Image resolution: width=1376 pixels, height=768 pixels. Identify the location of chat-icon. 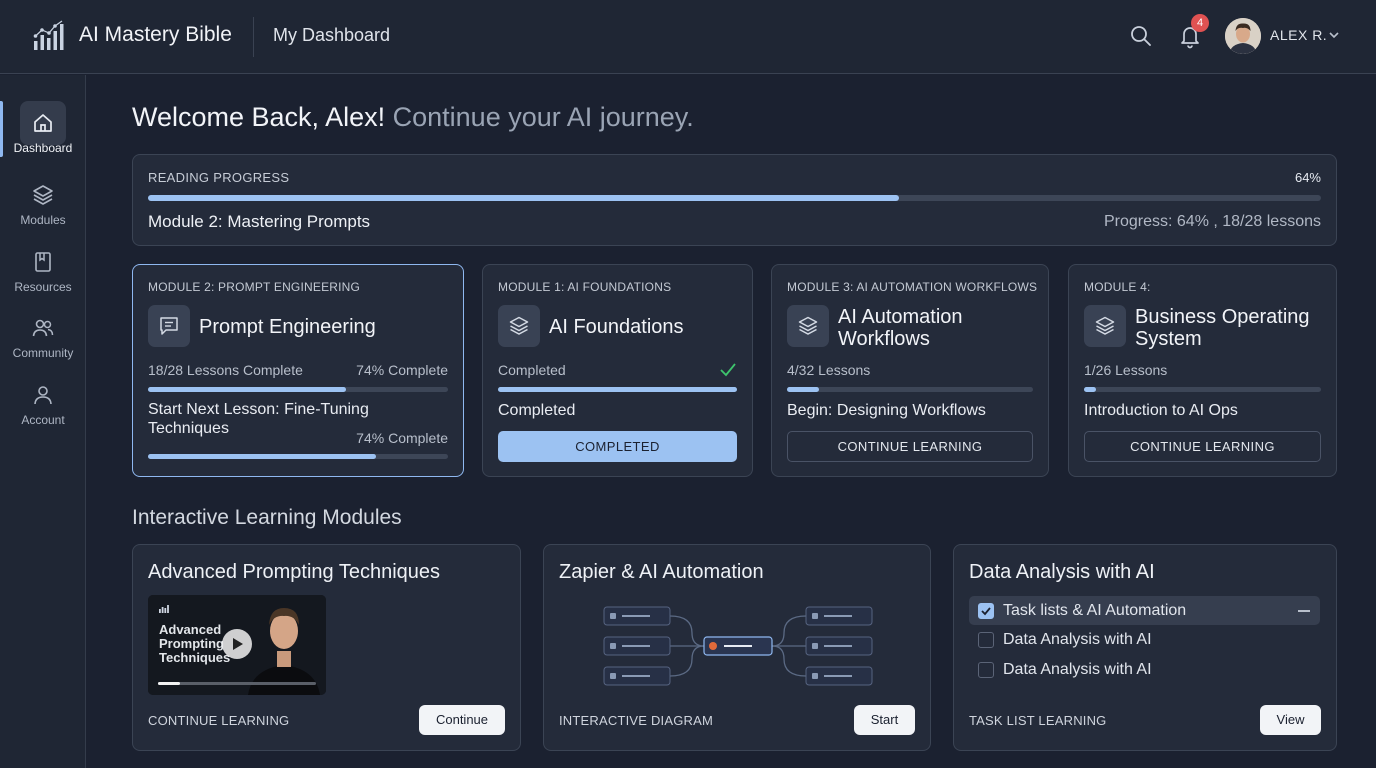
(169, 326).